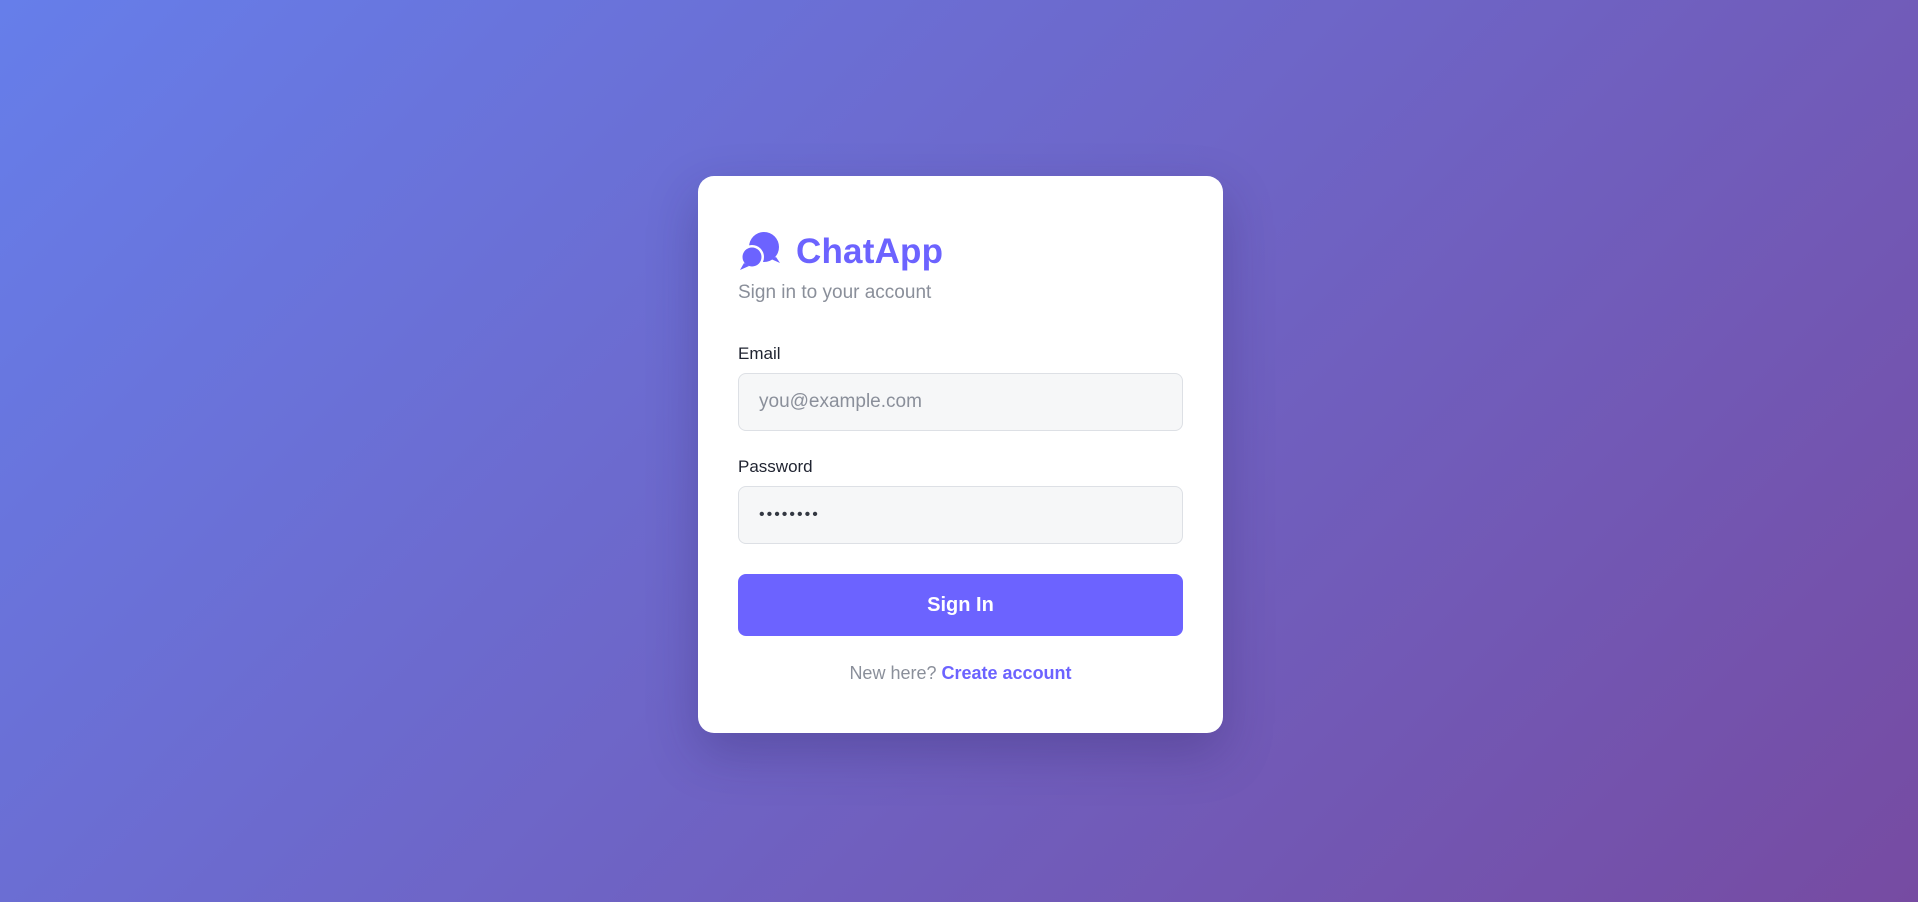  Describe the element at coordinates (893, 673) in the screenshot. I see `signup-prompt-text: New here?` at that location.